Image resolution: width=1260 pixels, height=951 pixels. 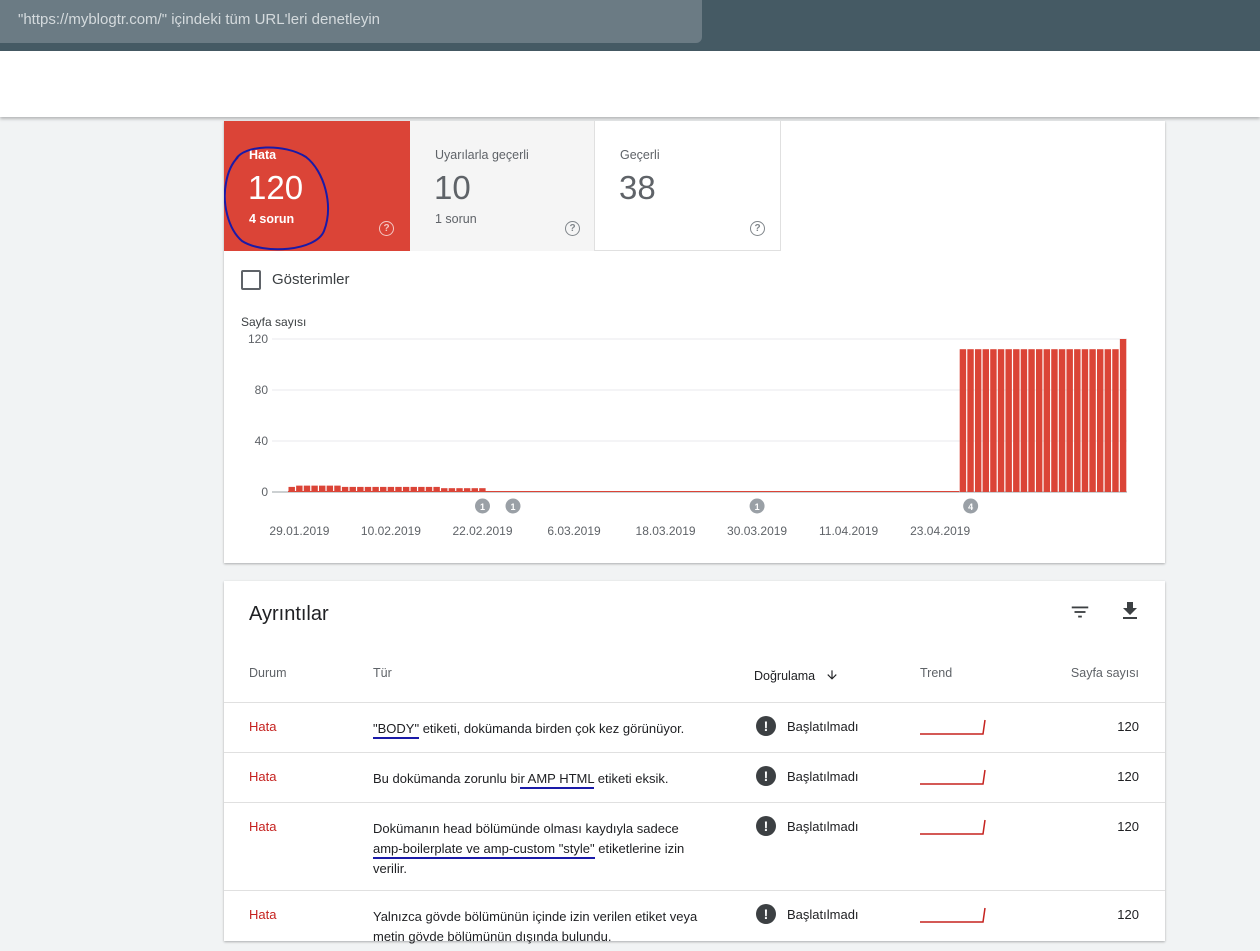 What do you see at coordinates (502, 186) in the screenshot?
I see `tile-warning: Uyarılarla geçerli 10 1 sorun ?` at bounding box center [502, 186].